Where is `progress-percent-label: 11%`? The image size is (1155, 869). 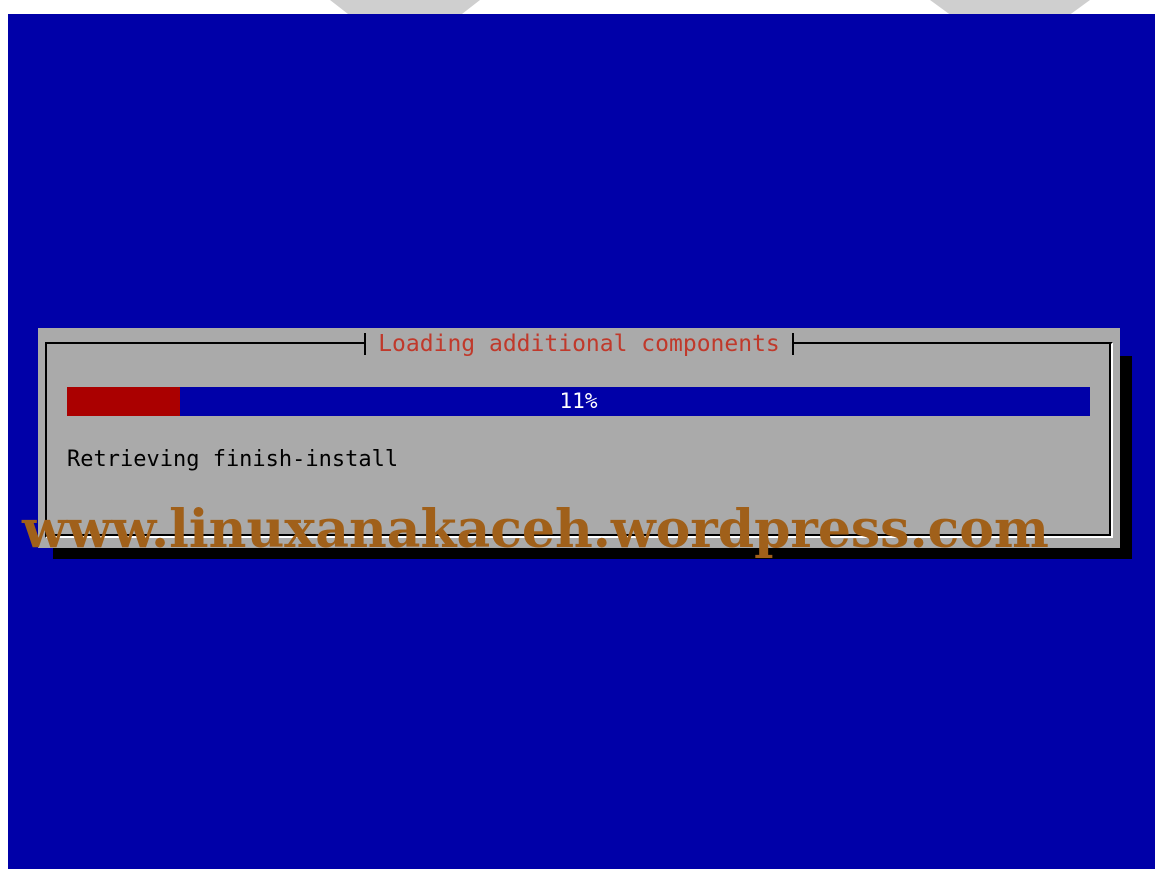 progress-percent-label: 11% is located at coordinates (578, 401).